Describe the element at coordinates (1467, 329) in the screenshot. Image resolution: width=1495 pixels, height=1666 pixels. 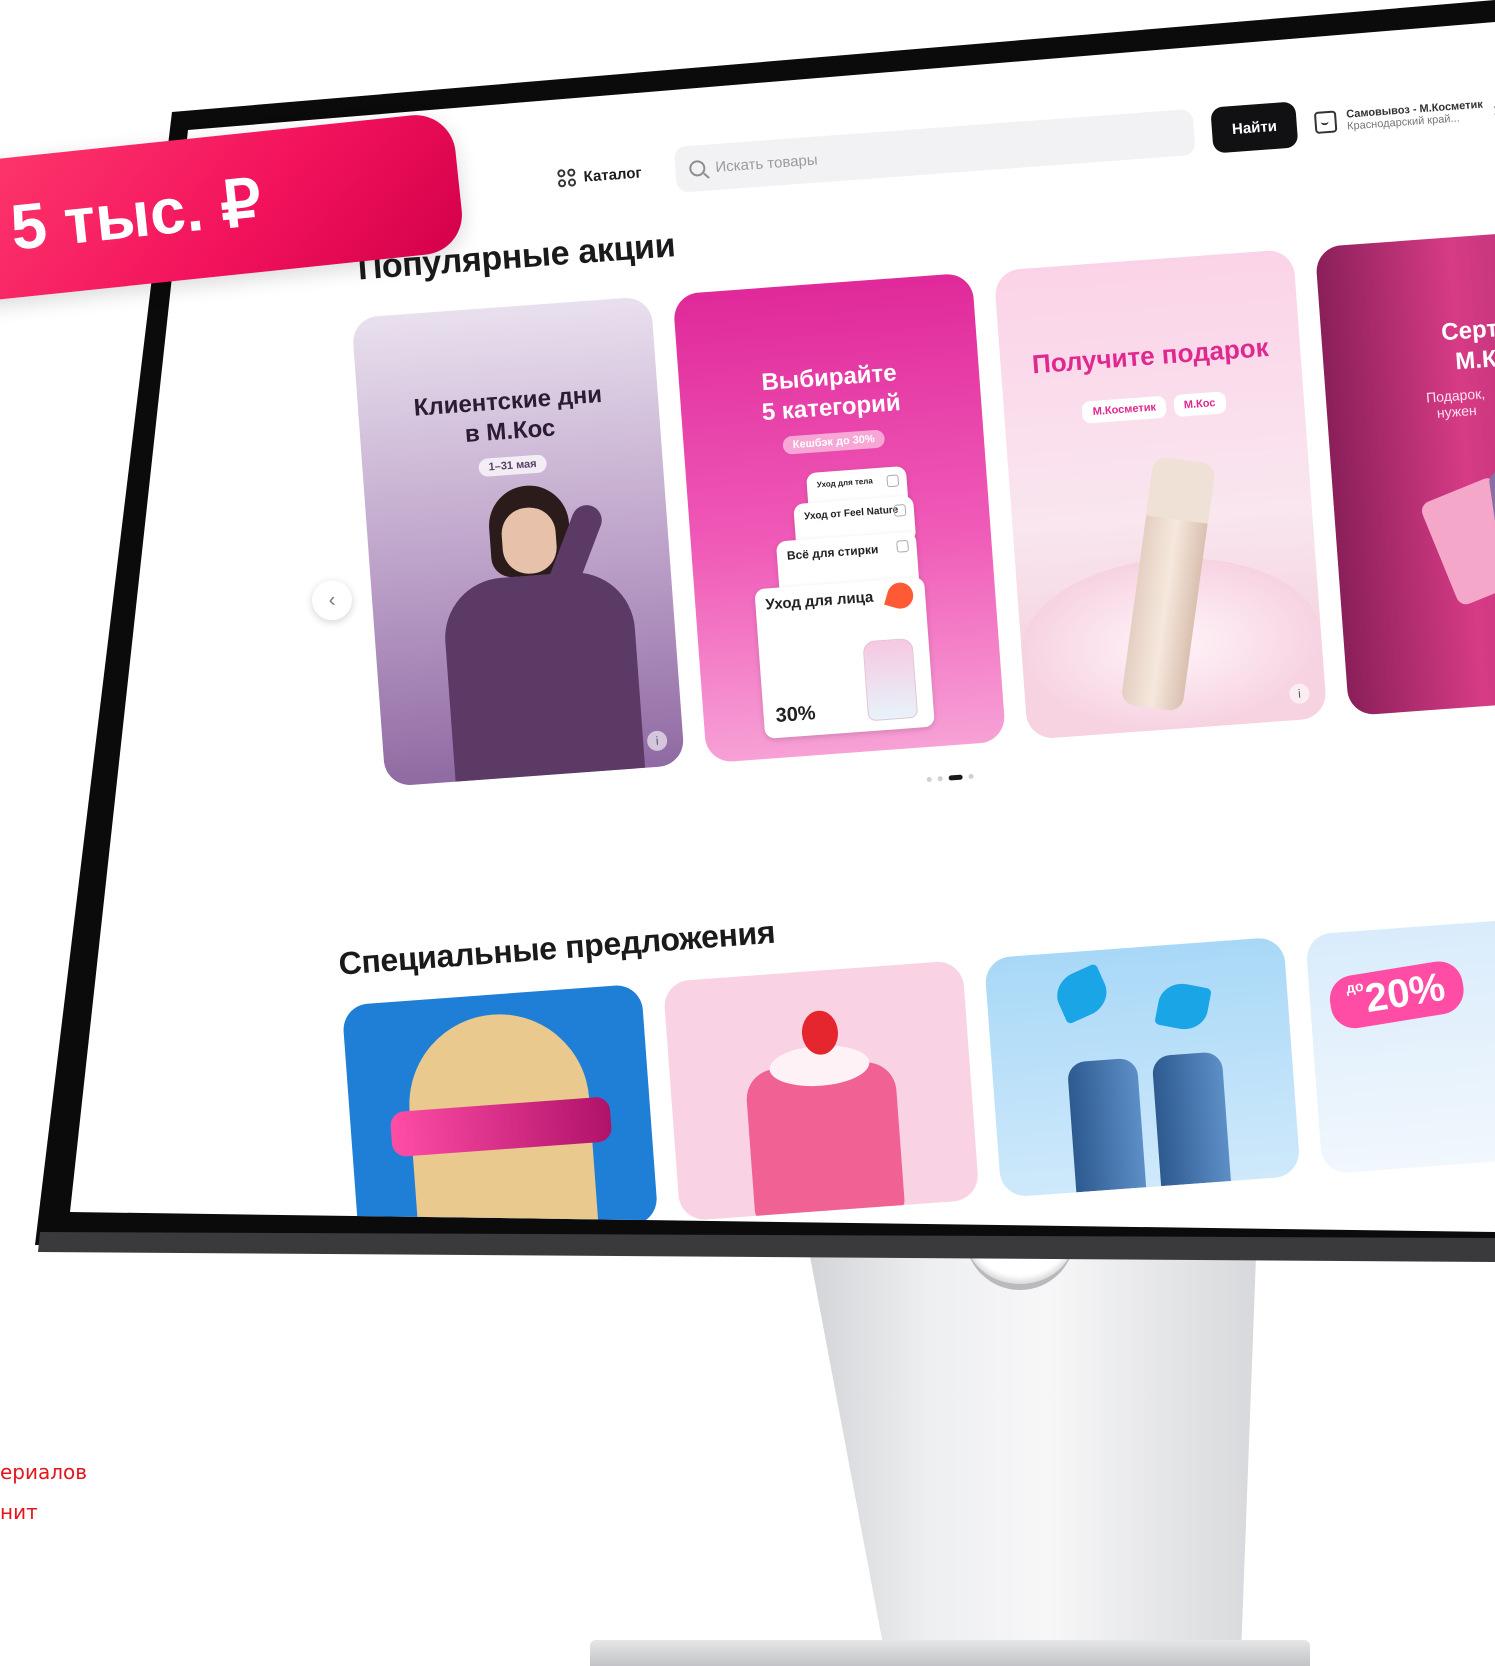
I see `promo-title-line: Сертиф` at that location.